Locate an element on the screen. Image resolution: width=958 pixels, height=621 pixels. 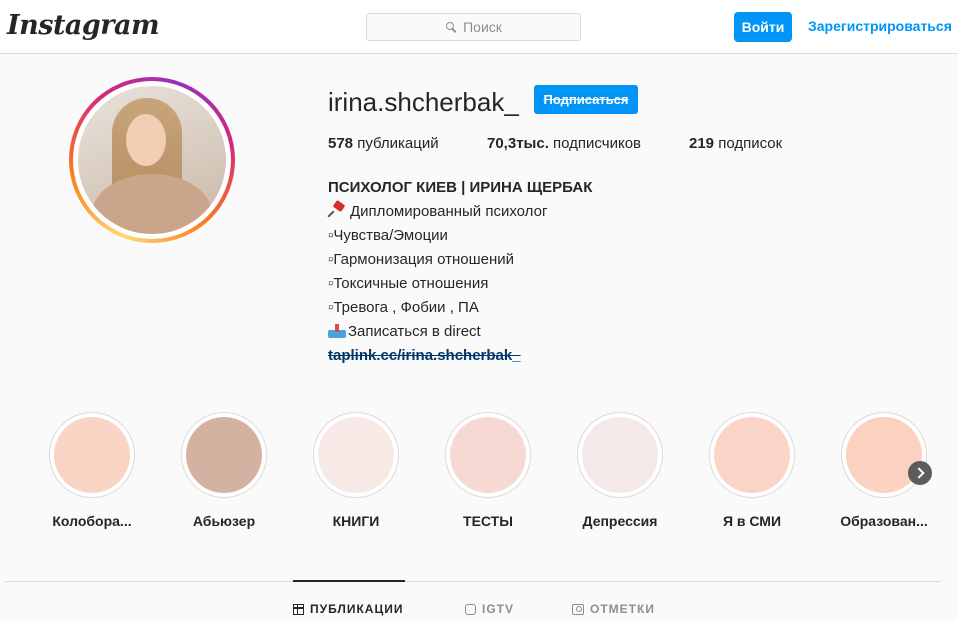
bio-line: ▫Гармонизация отношений is located at coordinates (421, 259).